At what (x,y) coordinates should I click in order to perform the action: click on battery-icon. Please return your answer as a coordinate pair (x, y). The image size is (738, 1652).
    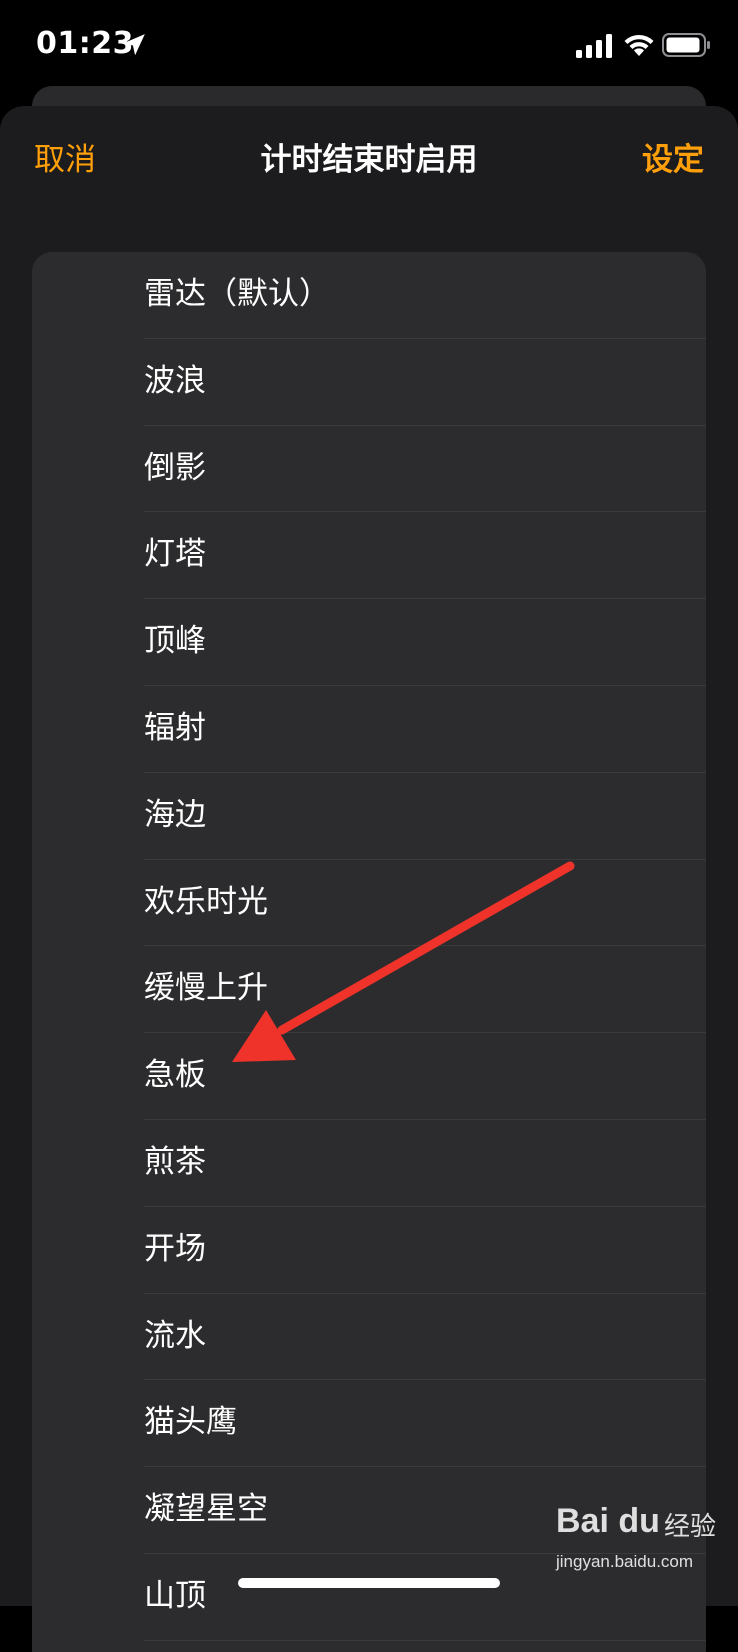
    Looking at the image, I should click on (686, 45).